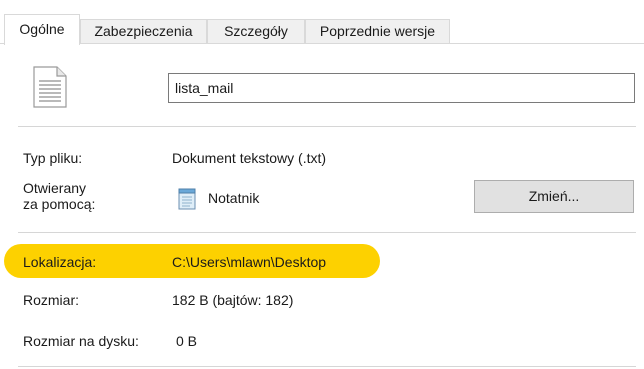 The image size is (644, 369). What do you see at coordinates (187, 341) in the screenshot?
I see `size-on-disk-value: 0 B` at bounding box center [187, 341].